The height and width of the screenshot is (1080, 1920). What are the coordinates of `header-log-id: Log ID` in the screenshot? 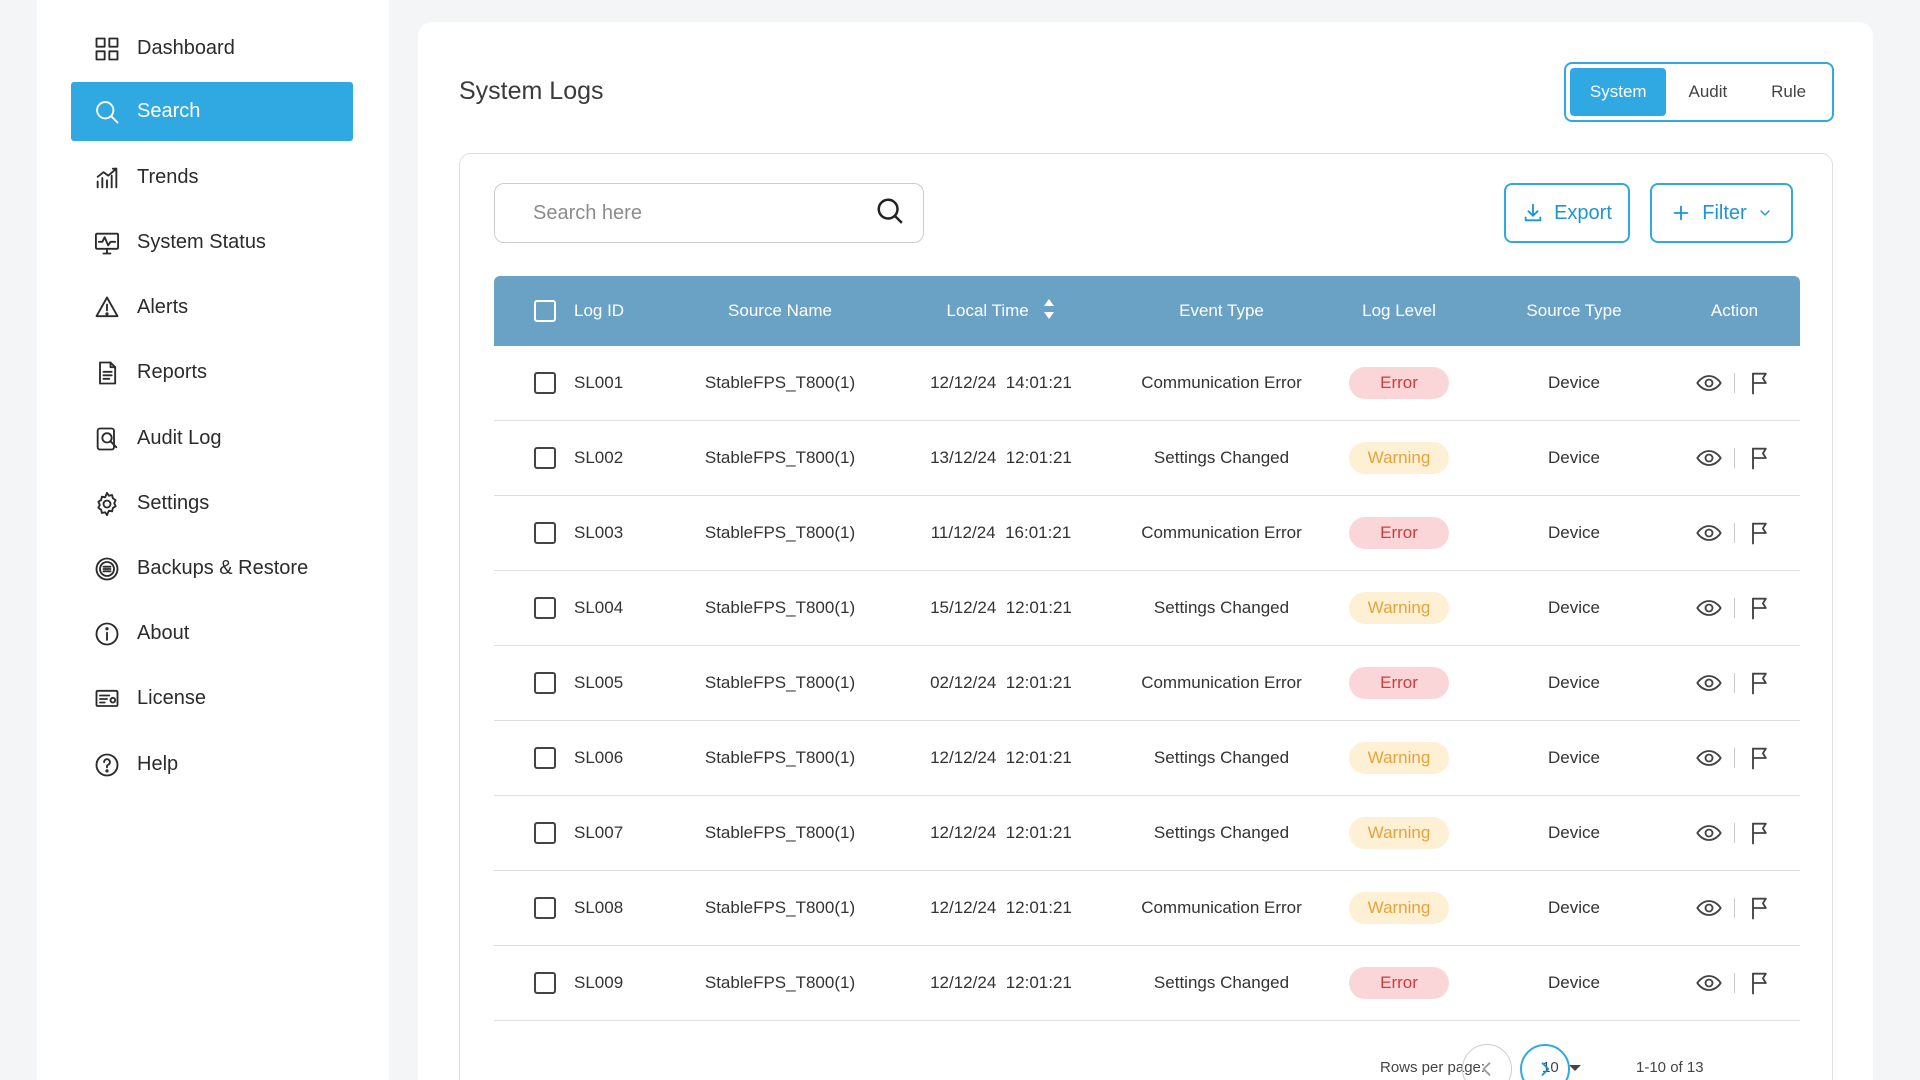 It's located at (599, 310).